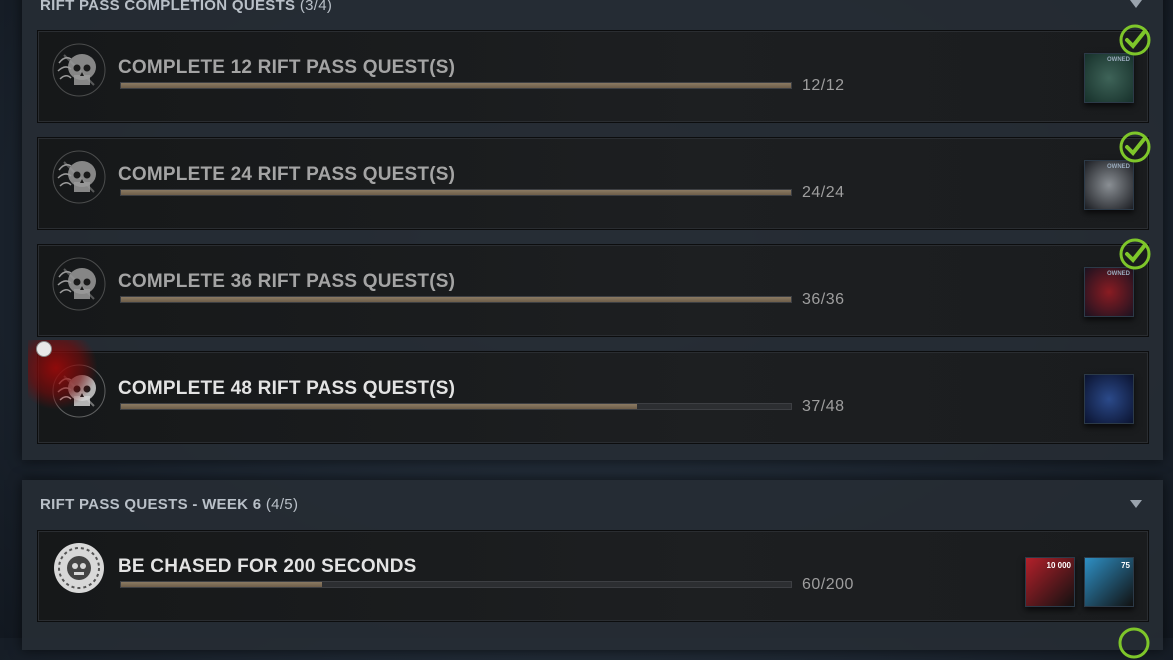 Image resolution: width=1173 pixels, height=660 pixels. What do you see at coordinates (593, 576) in the screenshot?
I see `quest-row: BE CHASED FOR 200 SECONDS 60/200 10 000 75` at bounding box center [593, 576].